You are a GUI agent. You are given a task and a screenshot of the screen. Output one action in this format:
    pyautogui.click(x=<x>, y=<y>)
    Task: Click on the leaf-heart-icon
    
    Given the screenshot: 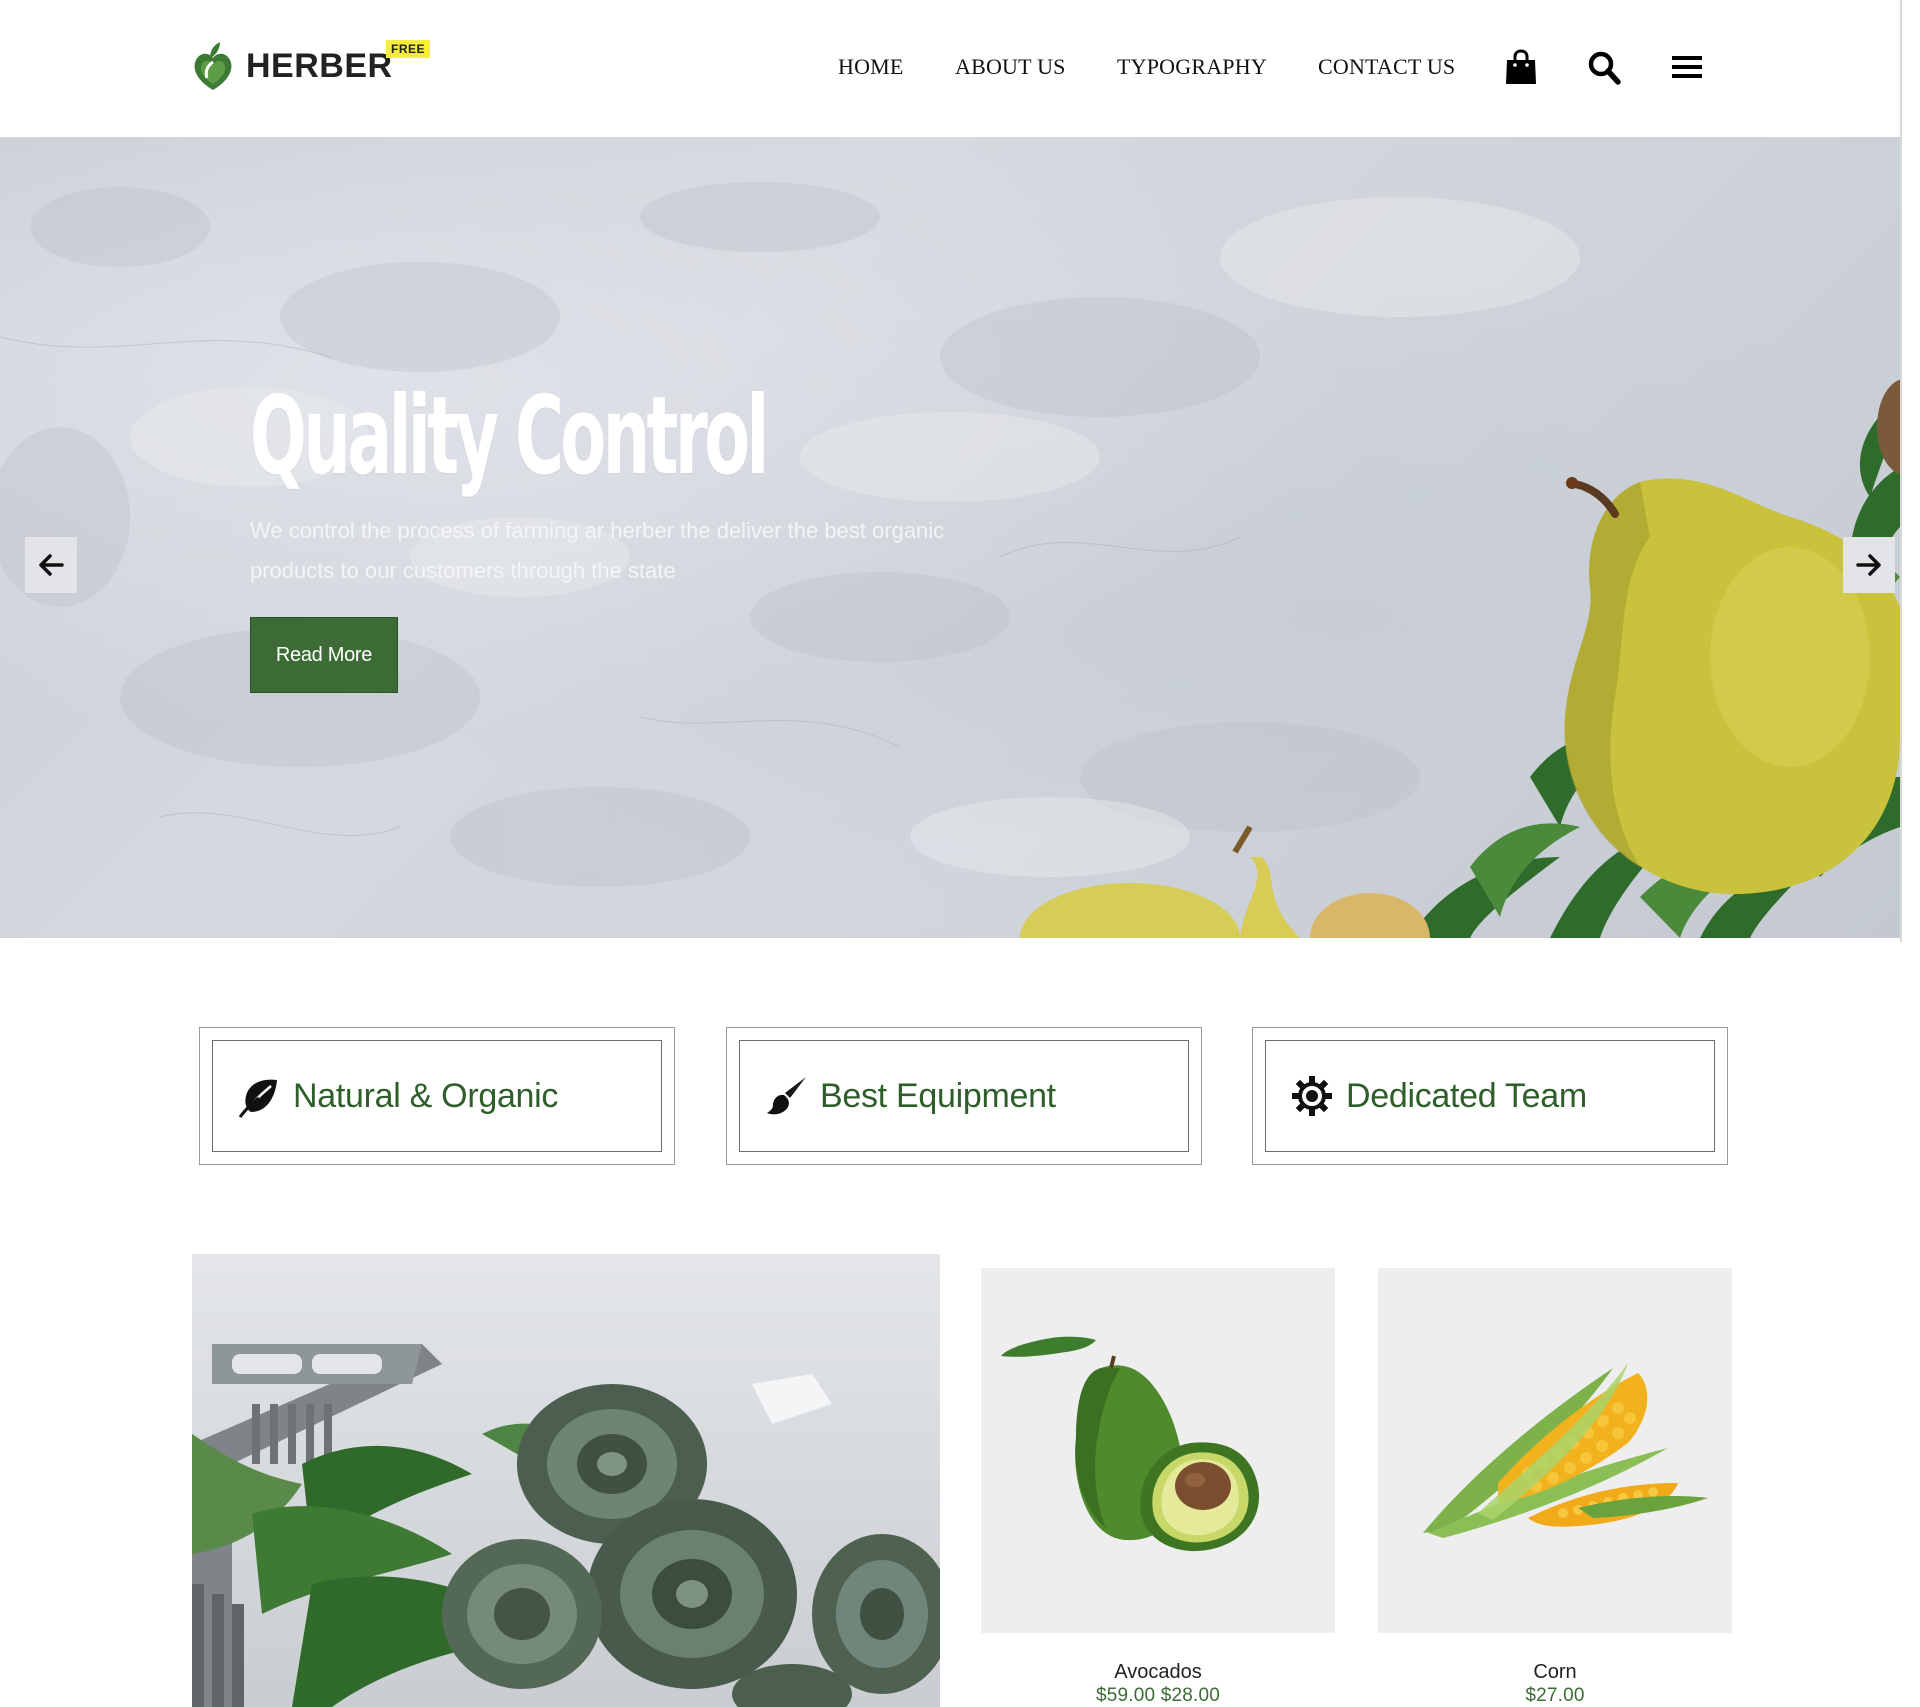 What is the action you would take?
    pyautogui.click(x=213, y=66)
    